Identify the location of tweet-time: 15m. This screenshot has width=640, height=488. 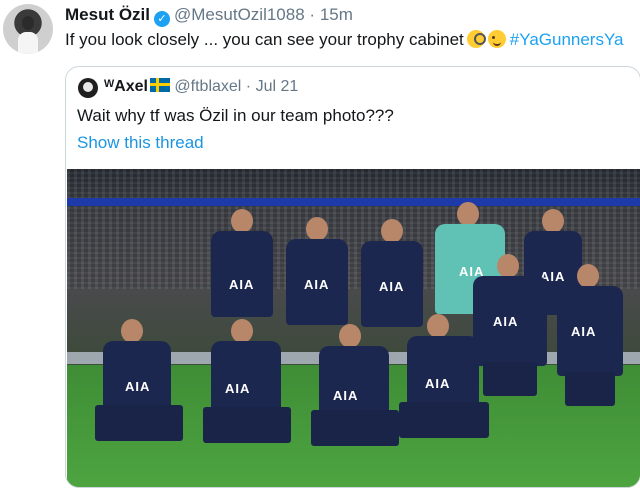
(336, 14).